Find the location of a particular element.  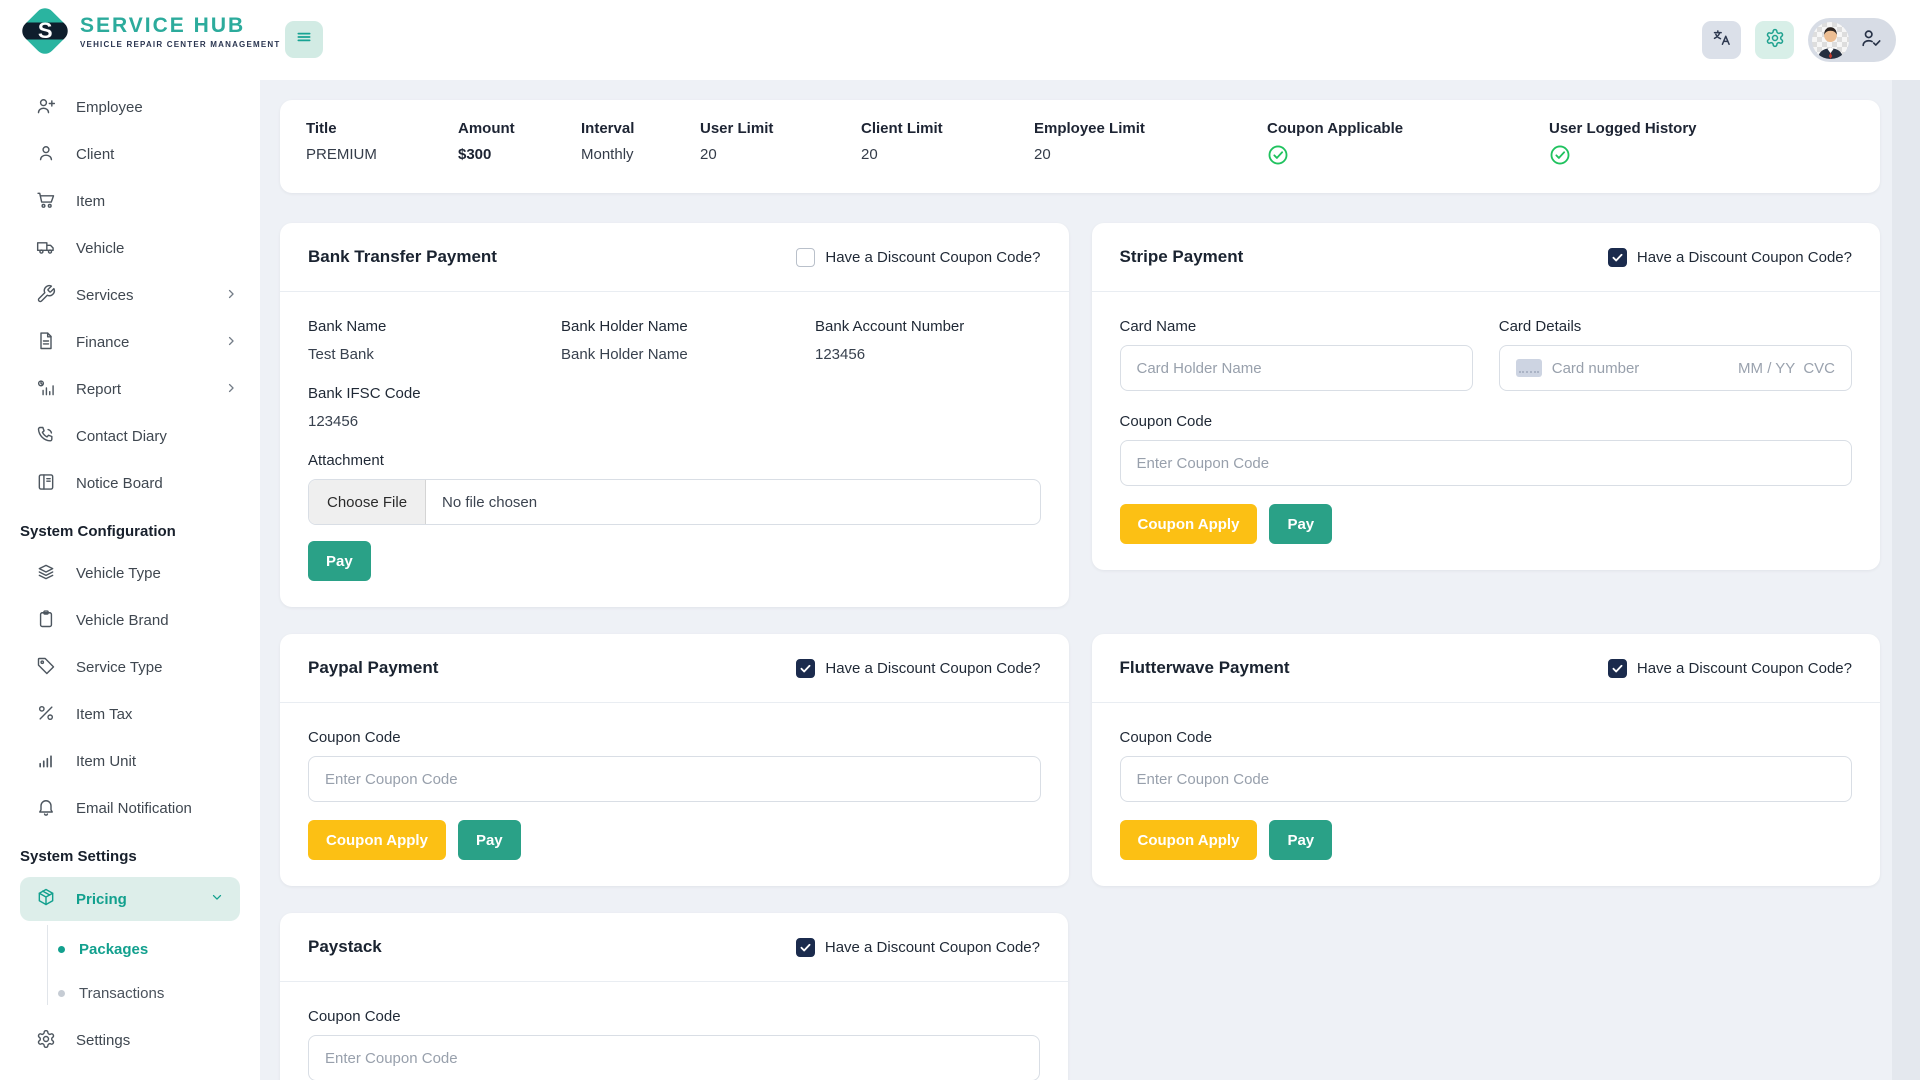

sidebar-item-vehicle: Vehicle is located at coordinates (130, 248).